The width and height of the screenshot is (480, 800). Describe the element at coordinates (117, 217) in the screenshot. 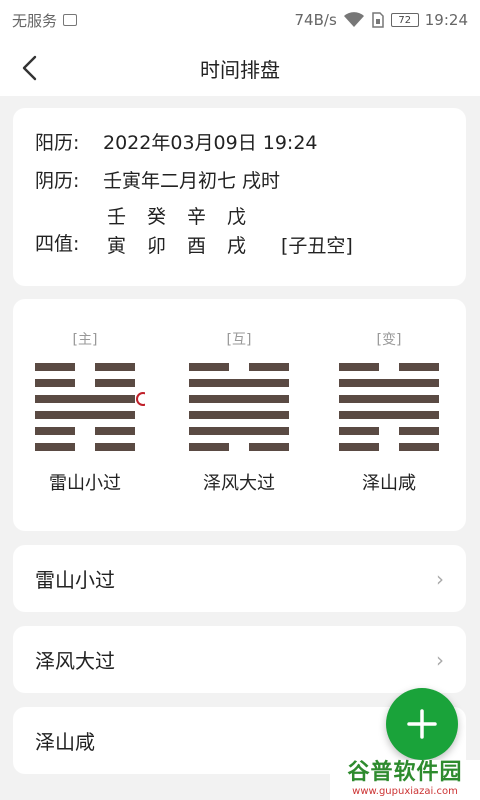

I see `pillar-stem: 壬` at that location.